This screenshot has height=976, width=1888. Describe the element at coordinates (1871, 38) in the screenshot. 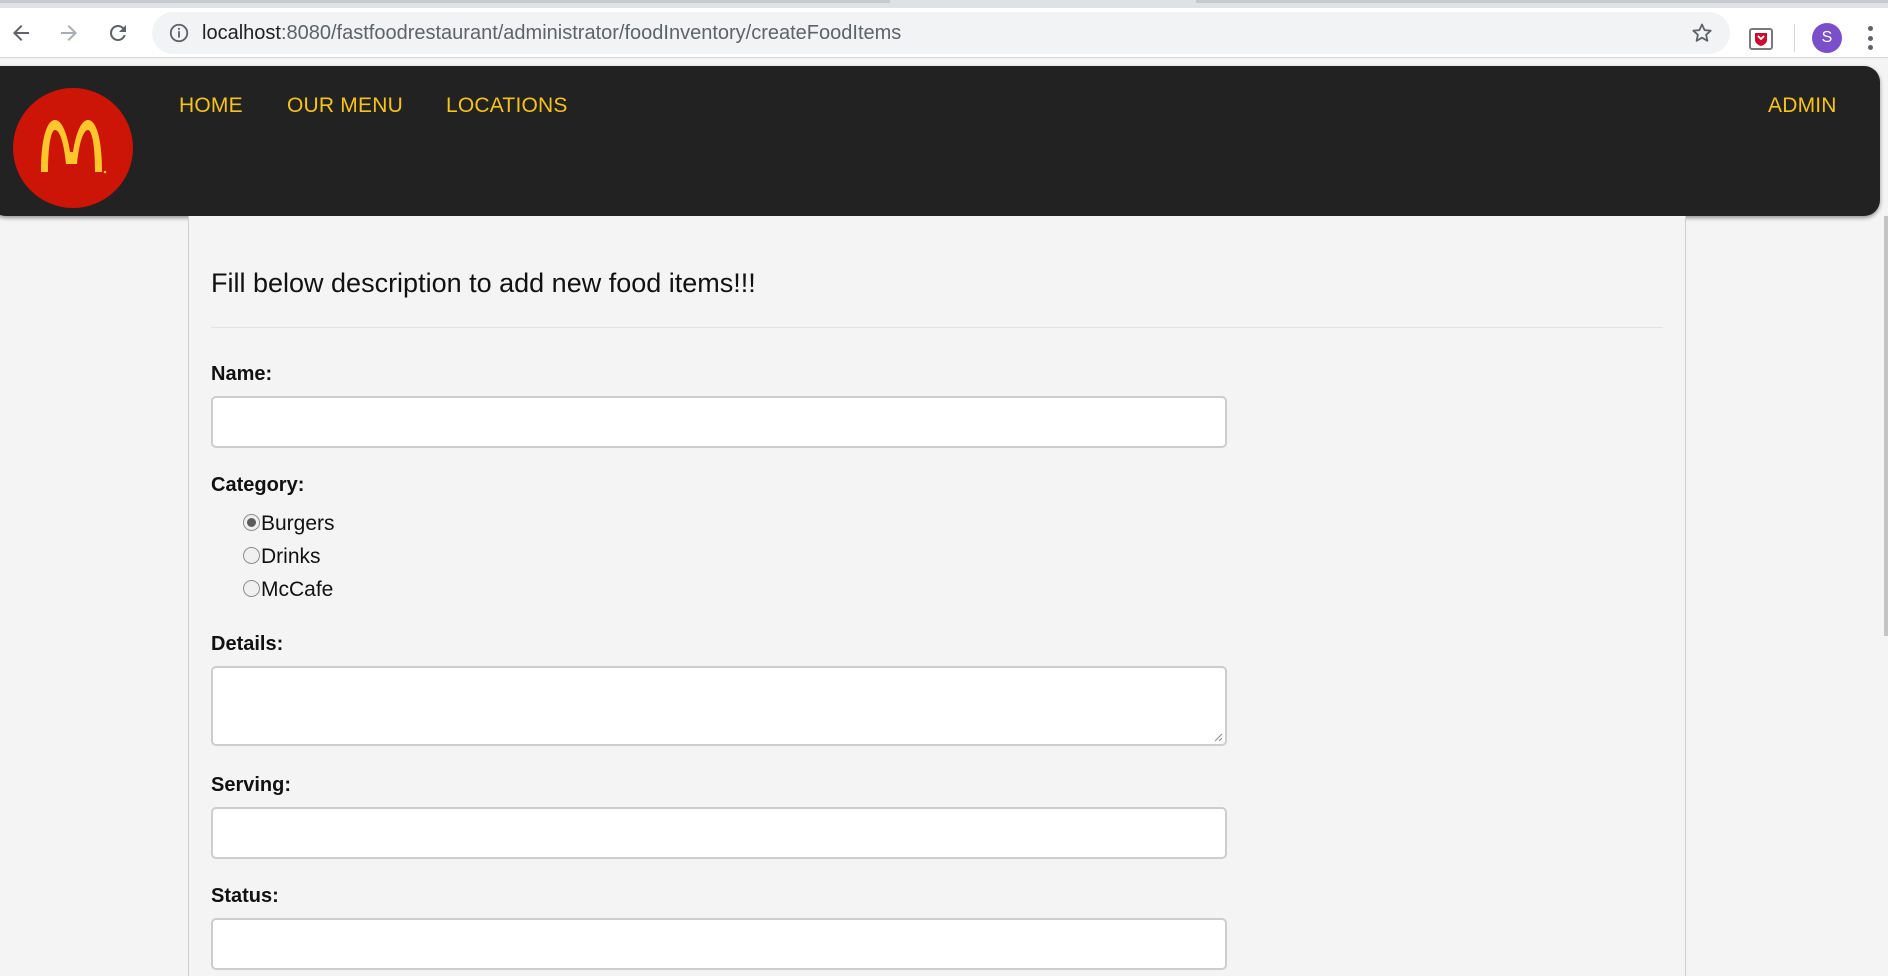

I see `kebab-menu-icon` at that location.